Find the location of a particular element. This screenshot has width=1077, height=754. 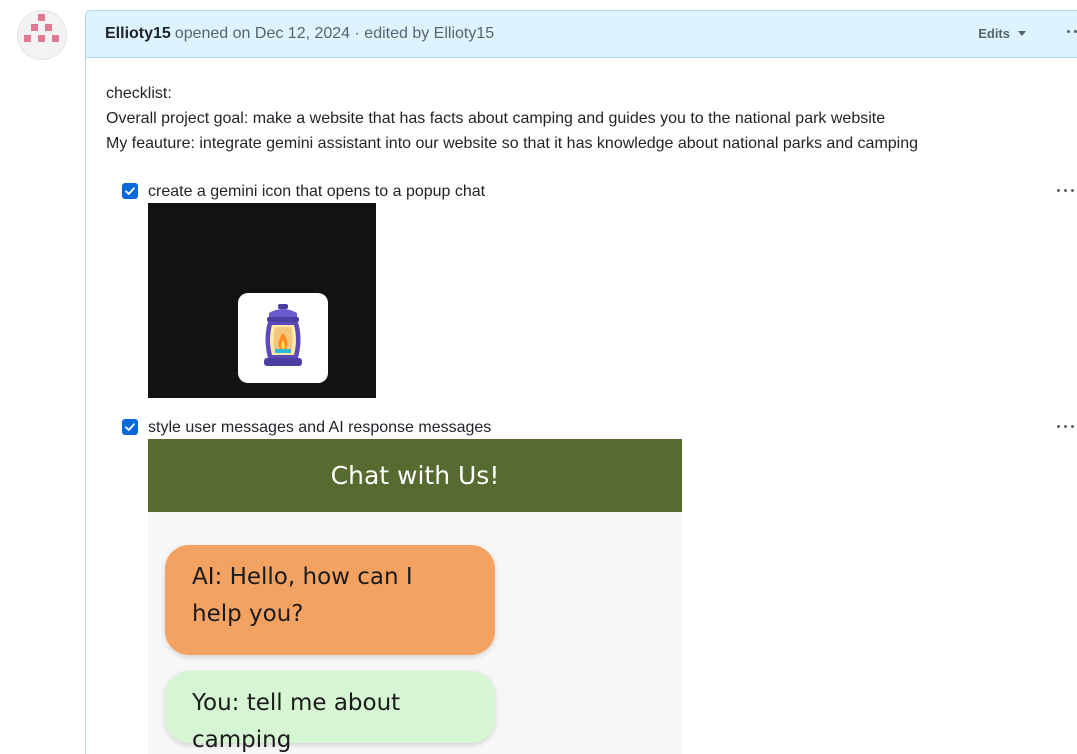

lantern-button is located at coordinates (283, 338).